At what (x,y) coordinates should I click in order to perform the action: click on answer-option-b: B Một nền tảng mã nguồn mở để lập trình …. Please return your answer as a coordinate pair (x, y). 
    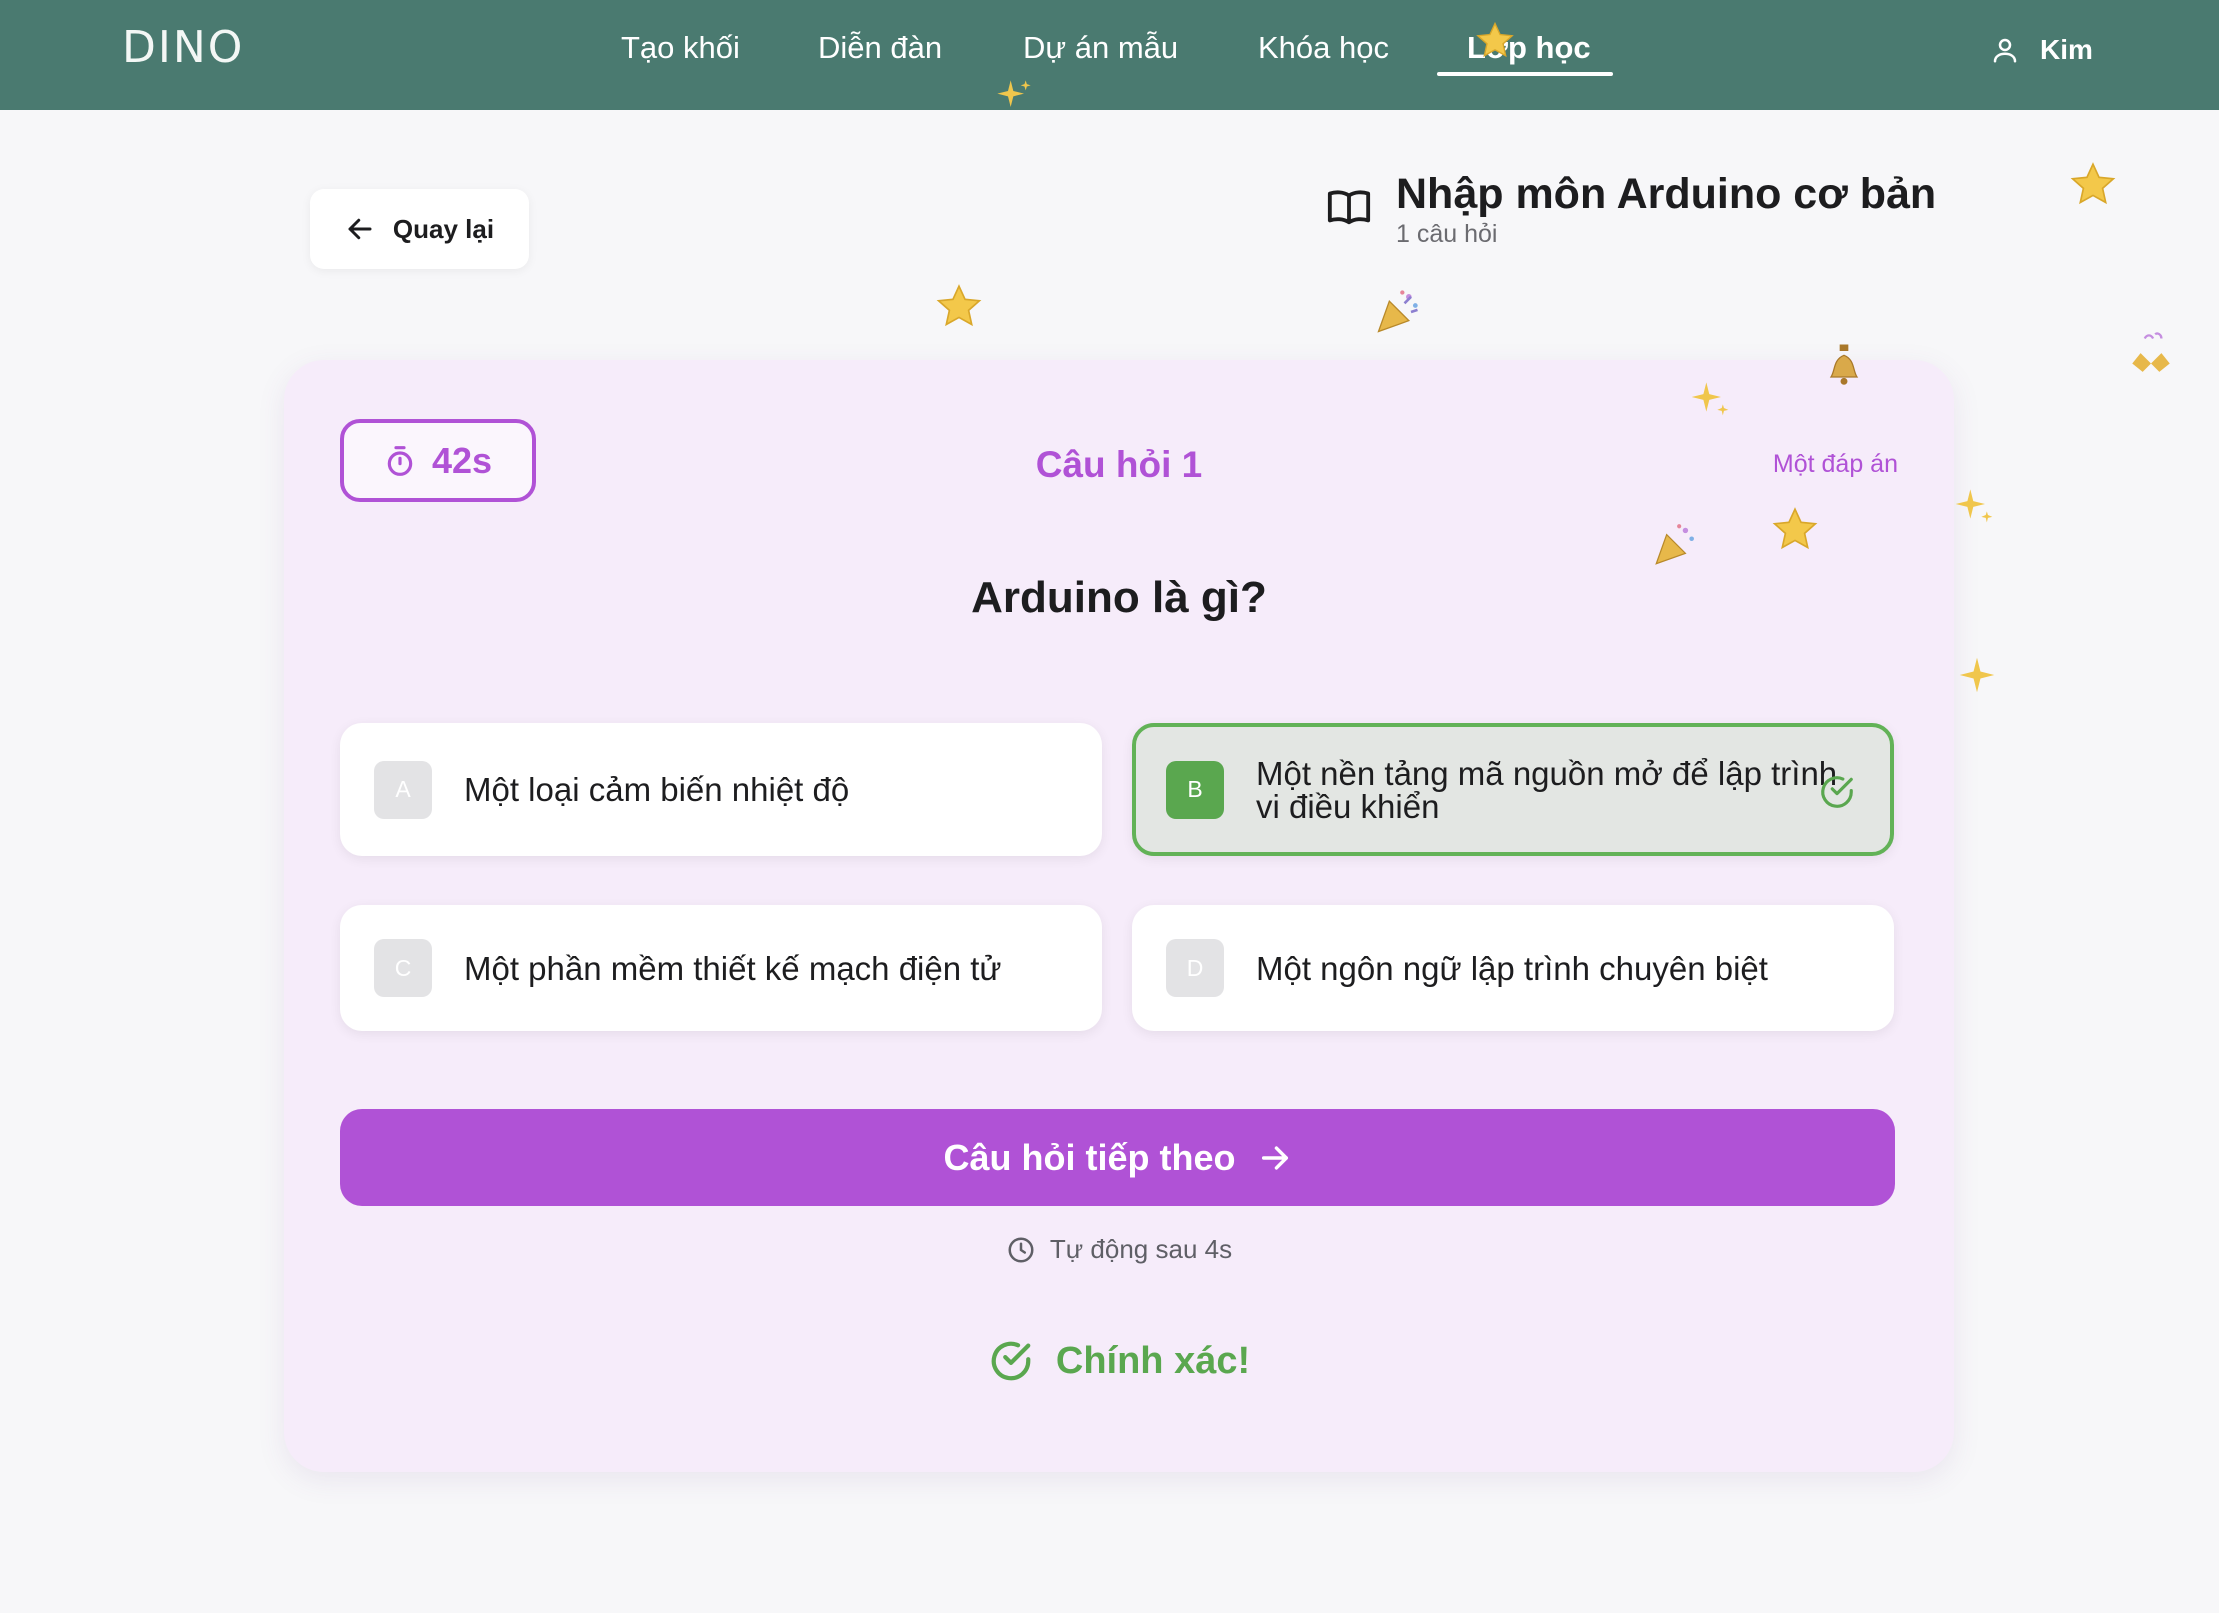
    Looking at the image, I should click on (1513, 789).